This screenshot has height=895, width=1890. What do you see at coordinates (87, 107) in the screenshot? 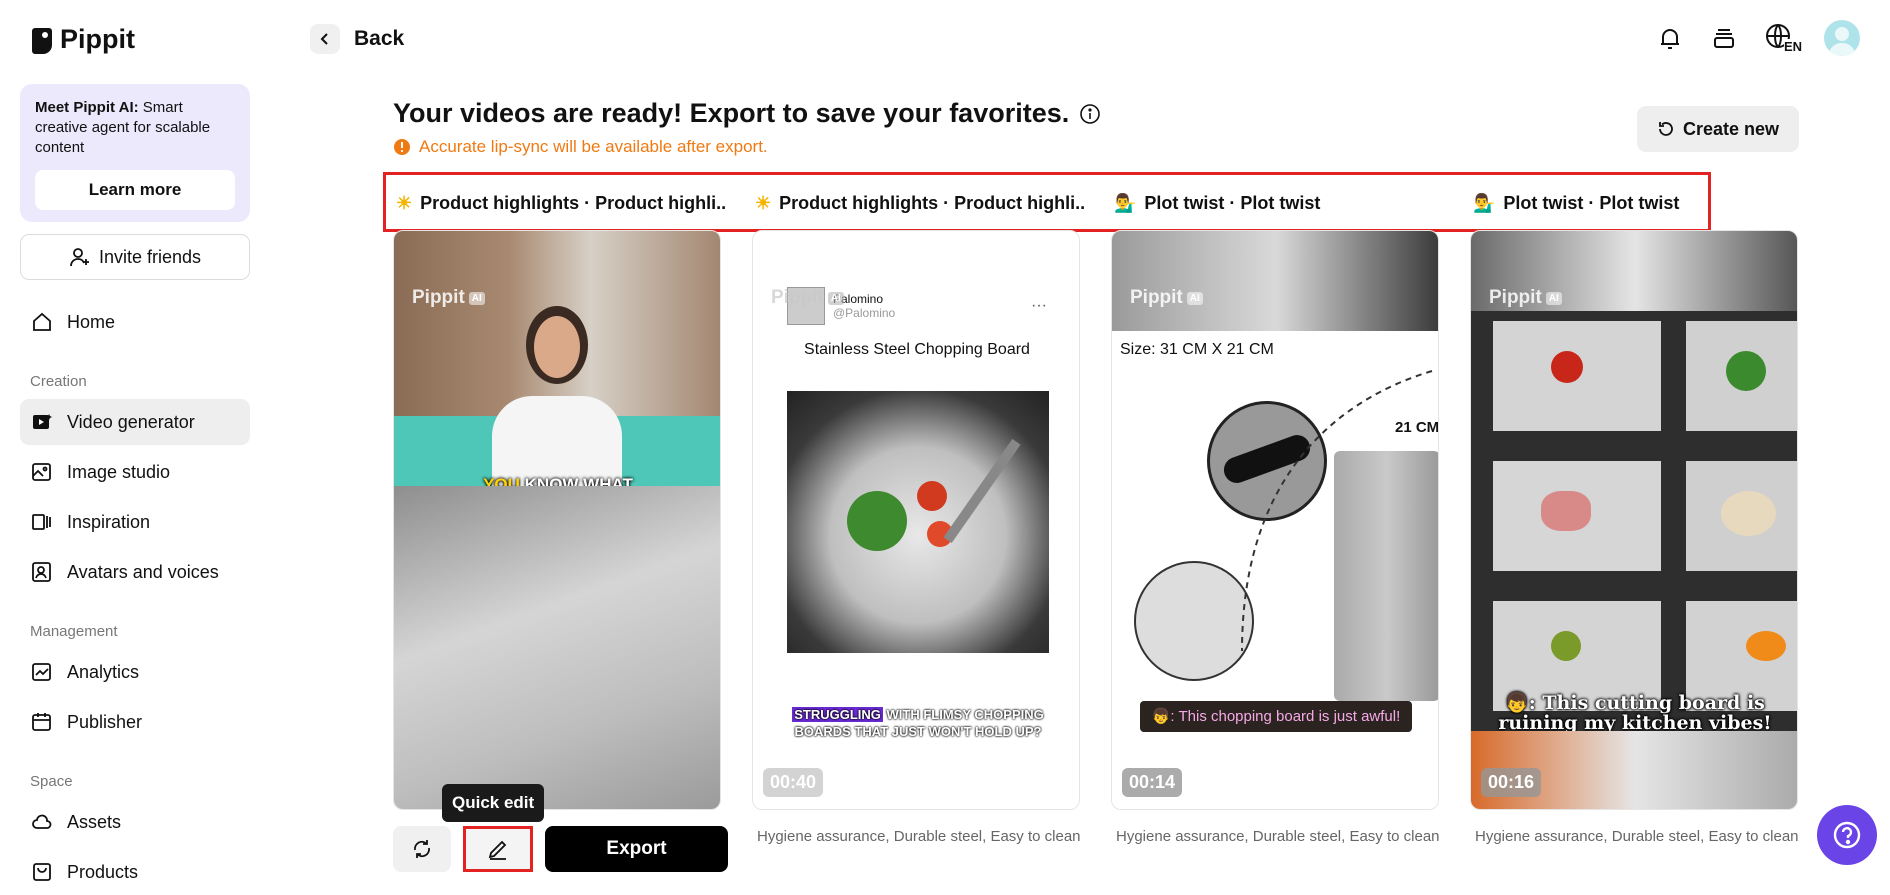
I see `promo-title: Meet Pippit AI:` at bounding box center [87, 107].